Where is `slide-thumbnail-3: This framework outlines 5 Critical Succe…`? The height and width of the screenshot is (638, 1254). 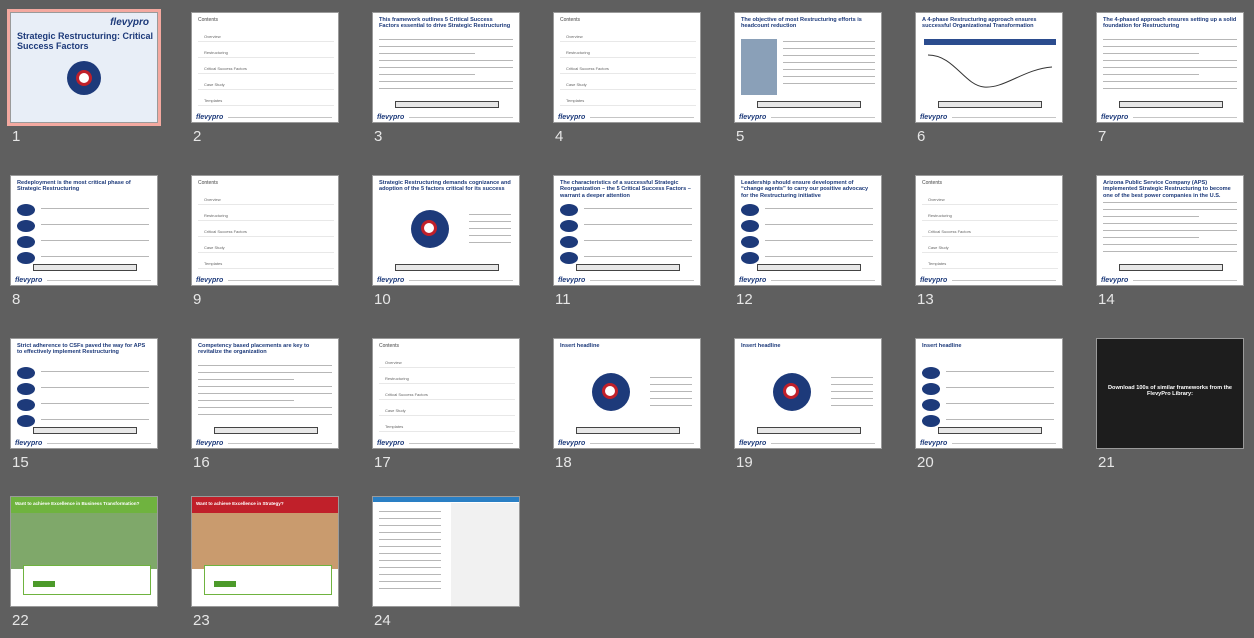 slide-thumbnail-3: This framework outlines 5 Critical Succe… is located at coordinates (442, 75).